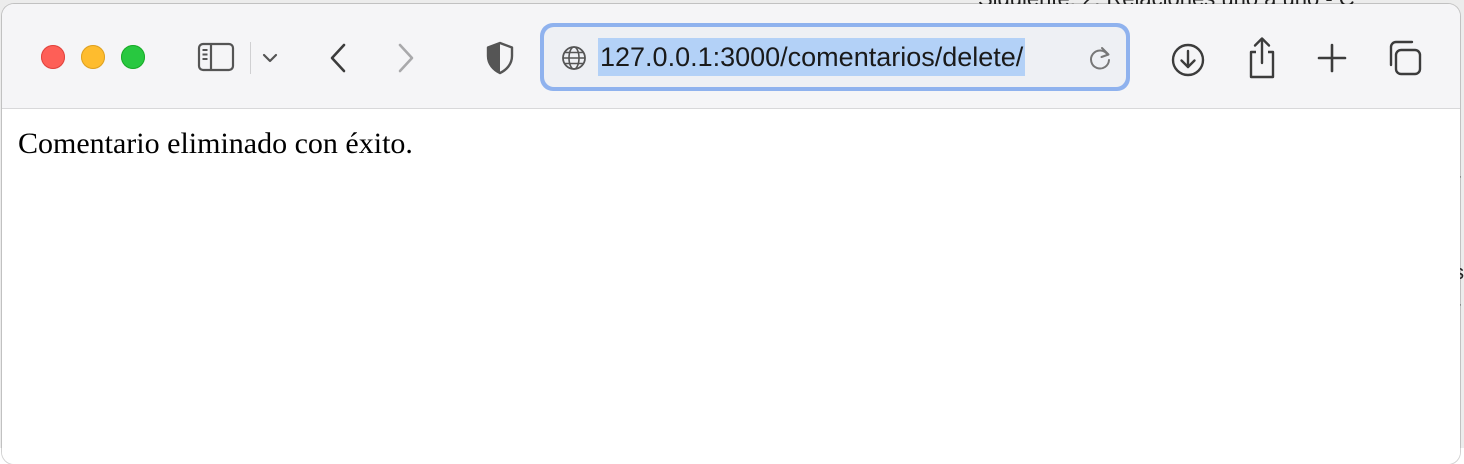 The height and width of the screenshot is (464, 1464). Describe the element at coordinates (574, 58) in the screenshot. I see `globe-icon` at that location.